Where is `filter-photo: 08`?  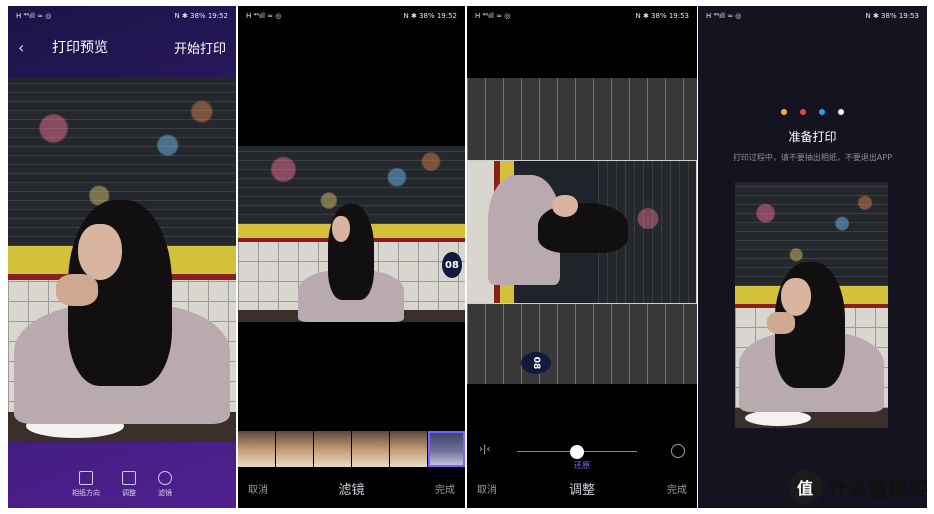
filter-photo: 08 is located at coordinates (351, 234).